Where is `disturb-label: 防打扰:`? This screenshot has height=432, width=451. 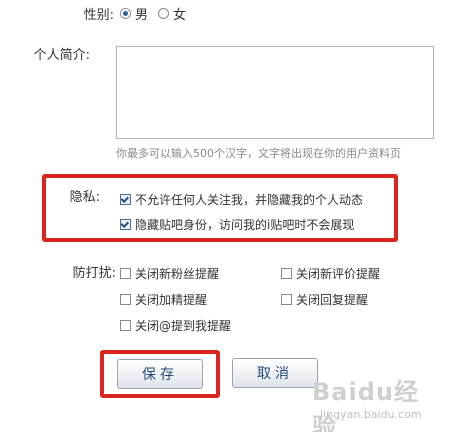
disturb-label: 防打扰: is located at coordinates (94, 273).